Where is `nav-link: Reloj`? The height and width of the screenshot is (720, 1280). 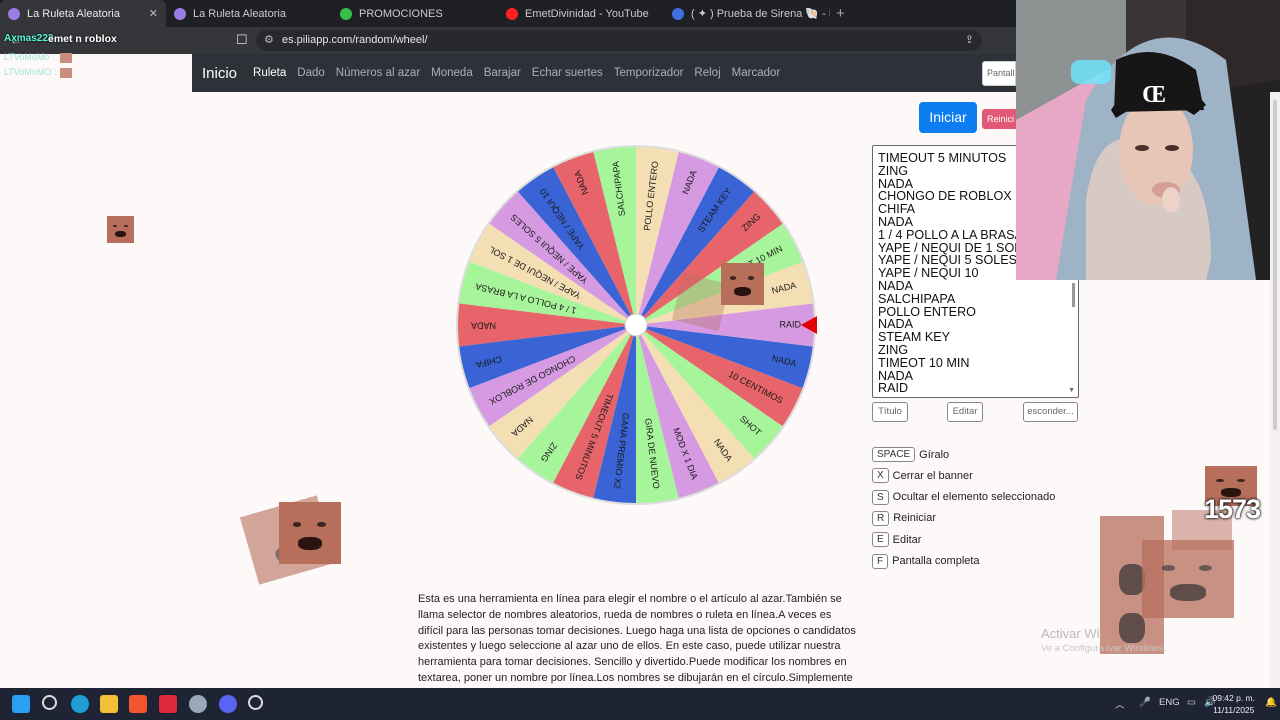
nav-link: Reloj is located at coordinates (707, 73).